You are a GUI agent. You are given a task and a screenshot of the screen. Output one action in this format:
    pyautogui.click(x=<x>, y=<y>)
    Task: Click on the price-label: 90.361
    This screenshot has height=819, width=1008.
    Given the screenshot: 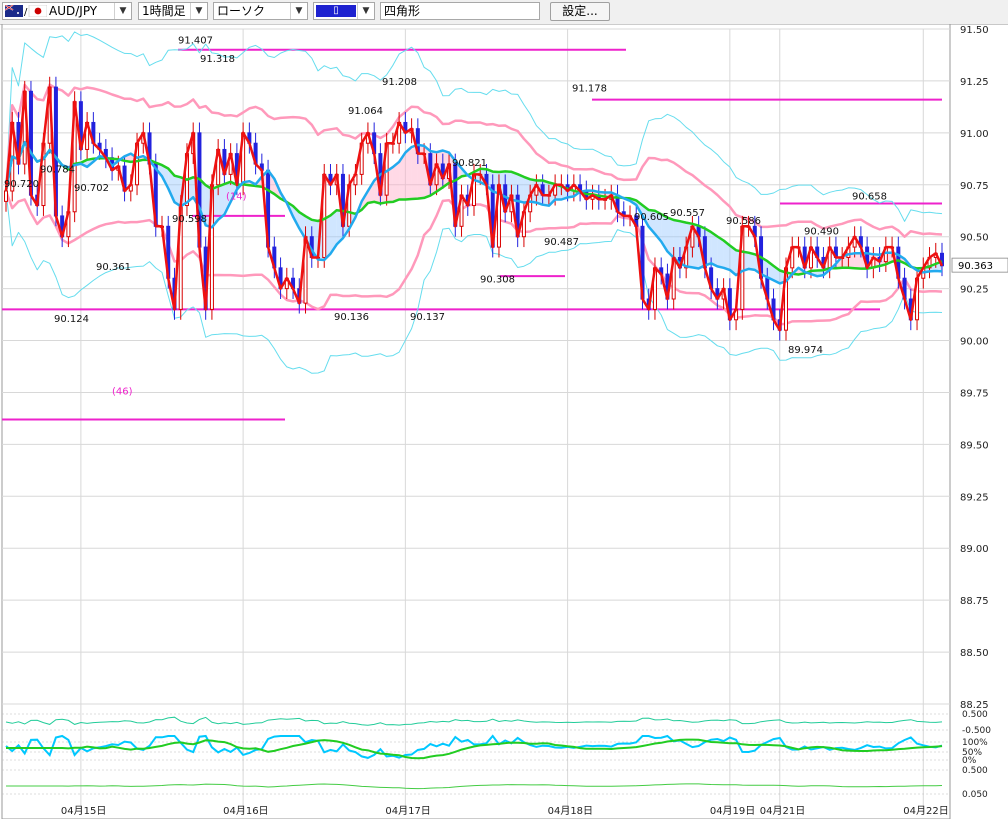 What is the action you would take?
    pyautogui.click(x=113, y=267)
    